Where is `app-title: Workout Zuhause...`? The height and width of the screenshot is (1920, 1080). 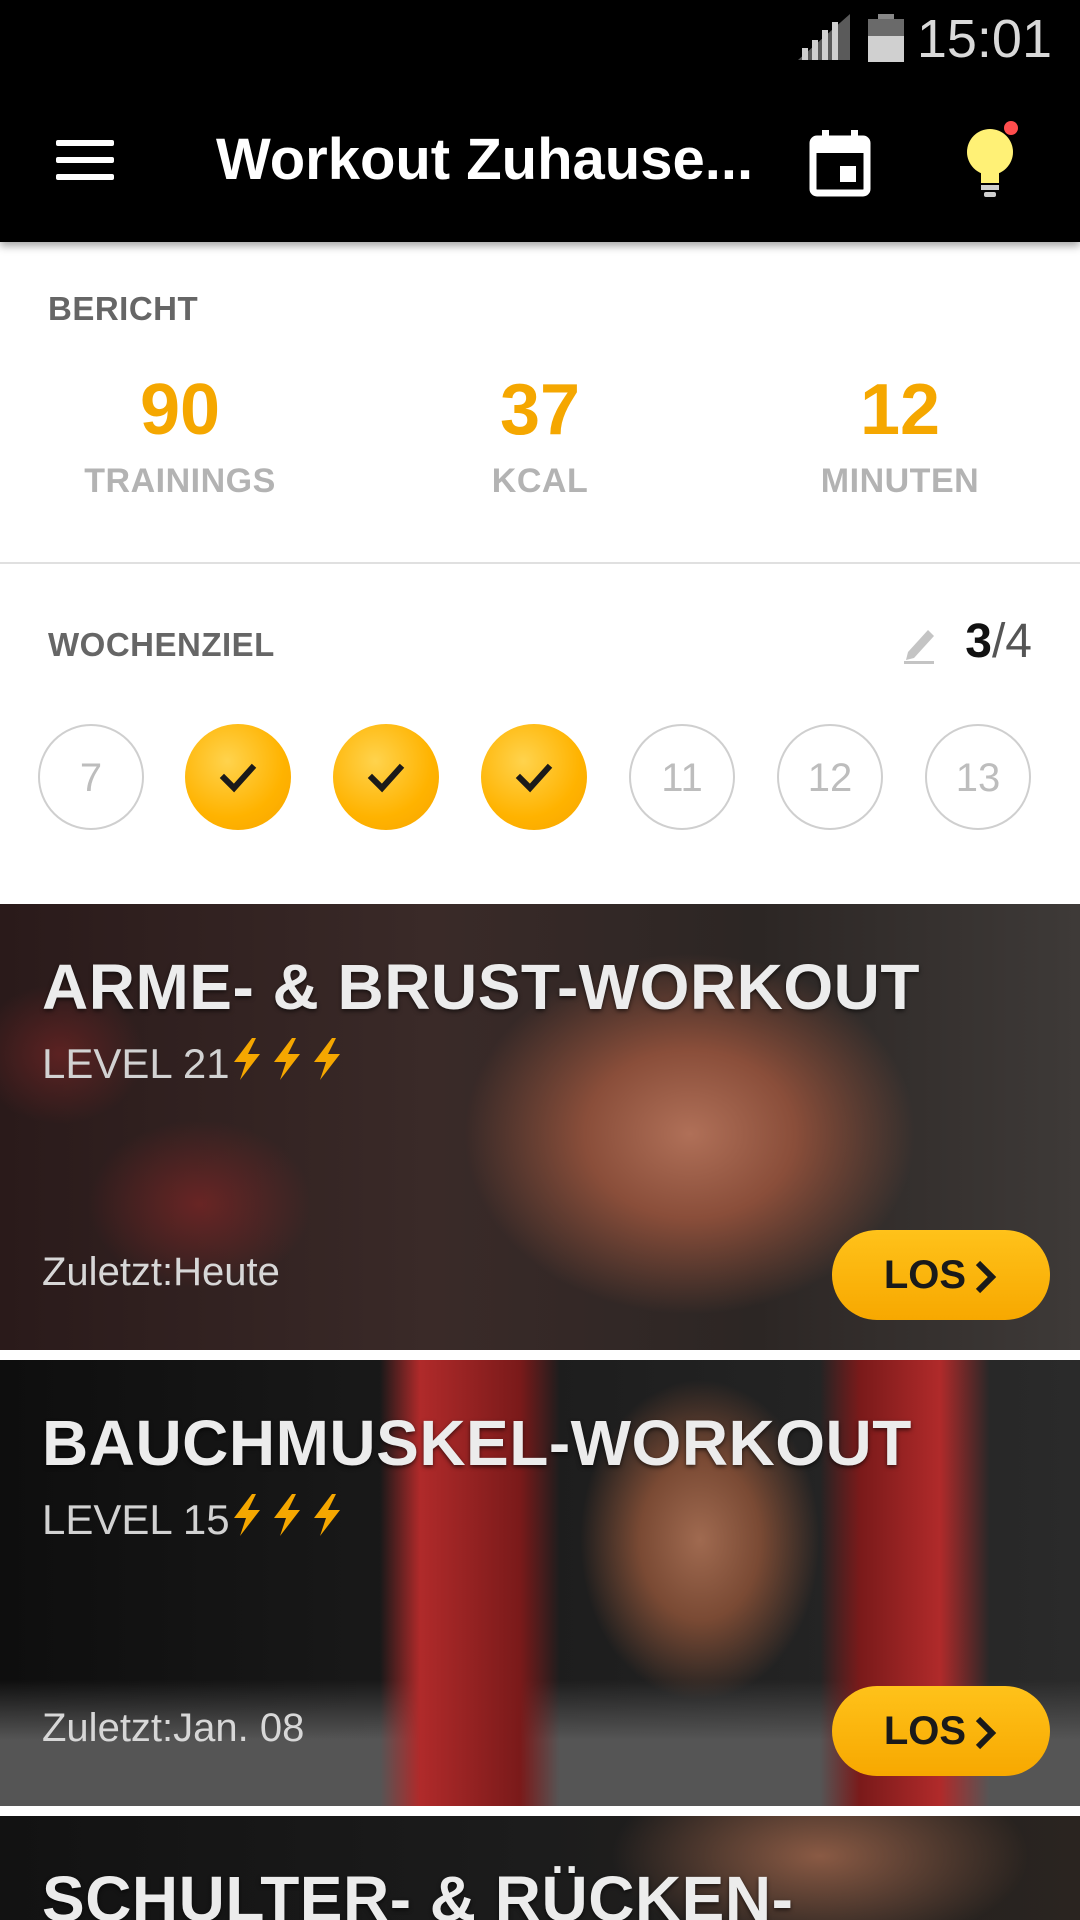
app-title: Workout Zuhause... is located at coordinates (485, 159).